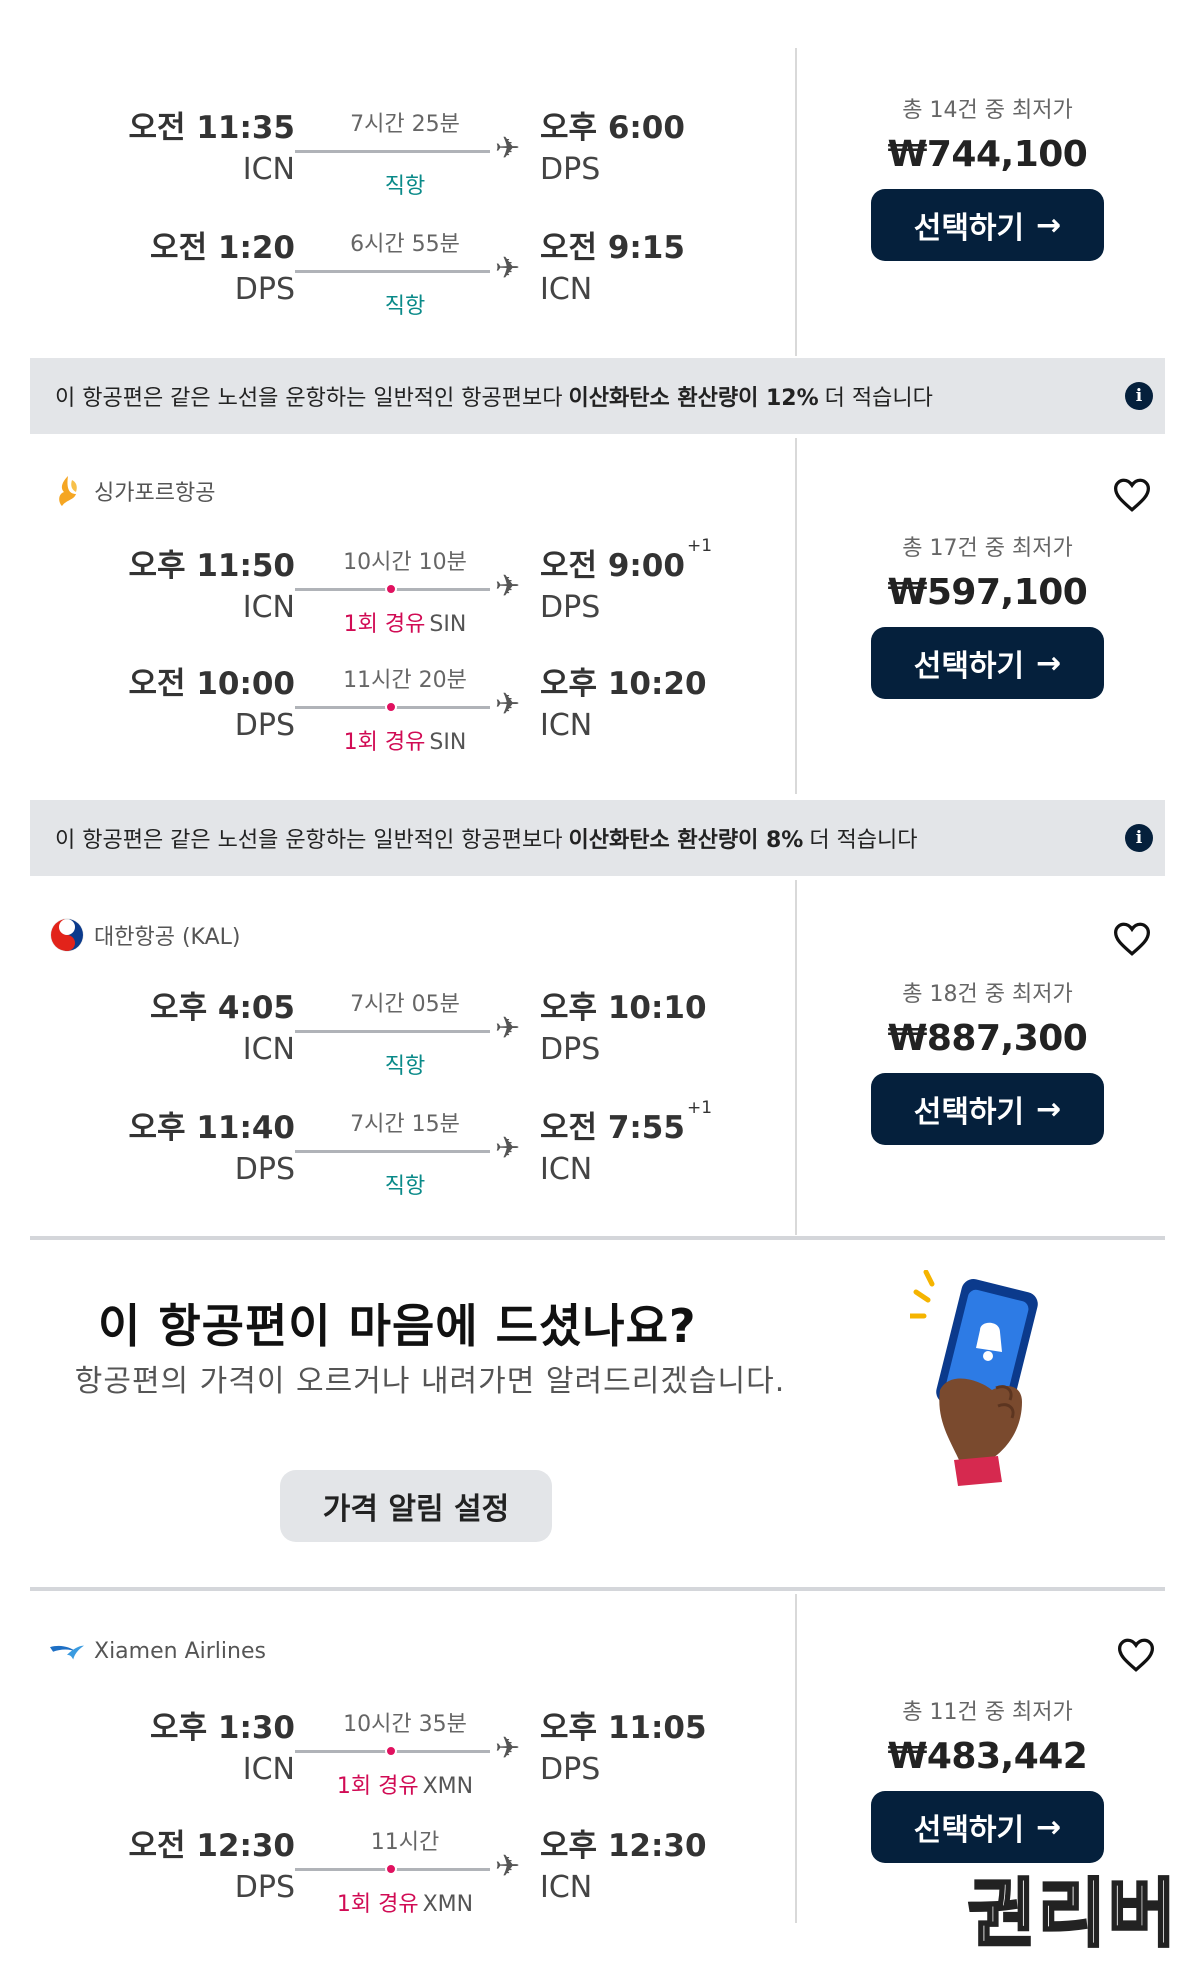  I want to click on co2-banner-highlight: 이산화탄소 환산량이 8%, so click(686, 840).